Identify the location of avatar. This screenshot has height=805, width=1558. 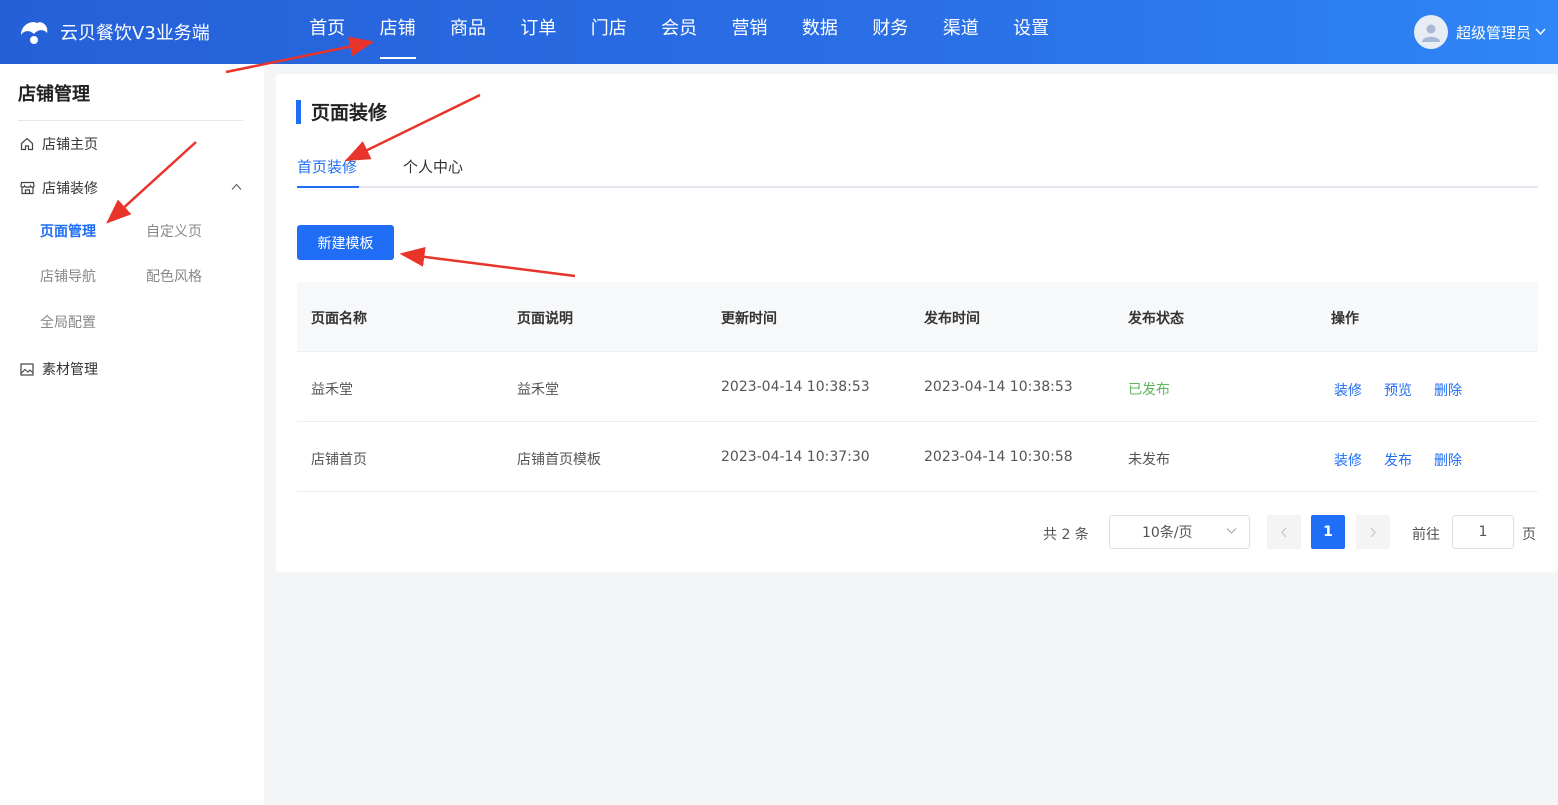
(1430, 32).